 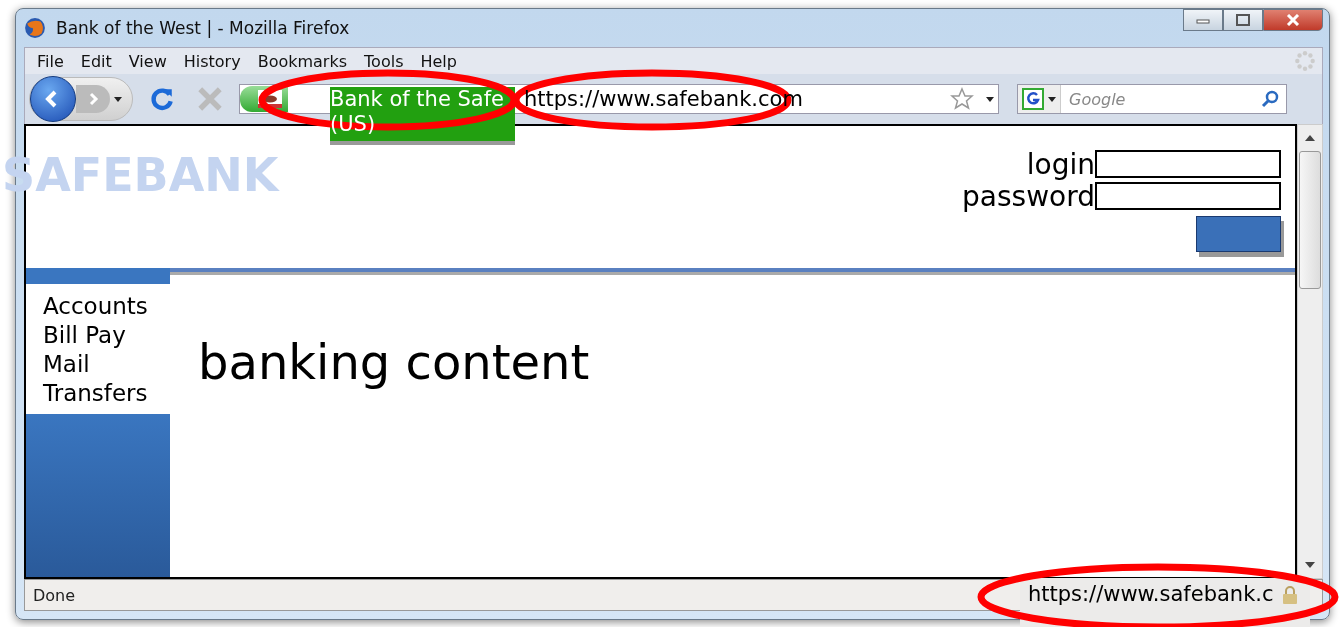 I want to click on menu-item: Help, so click(x=439, y=61).